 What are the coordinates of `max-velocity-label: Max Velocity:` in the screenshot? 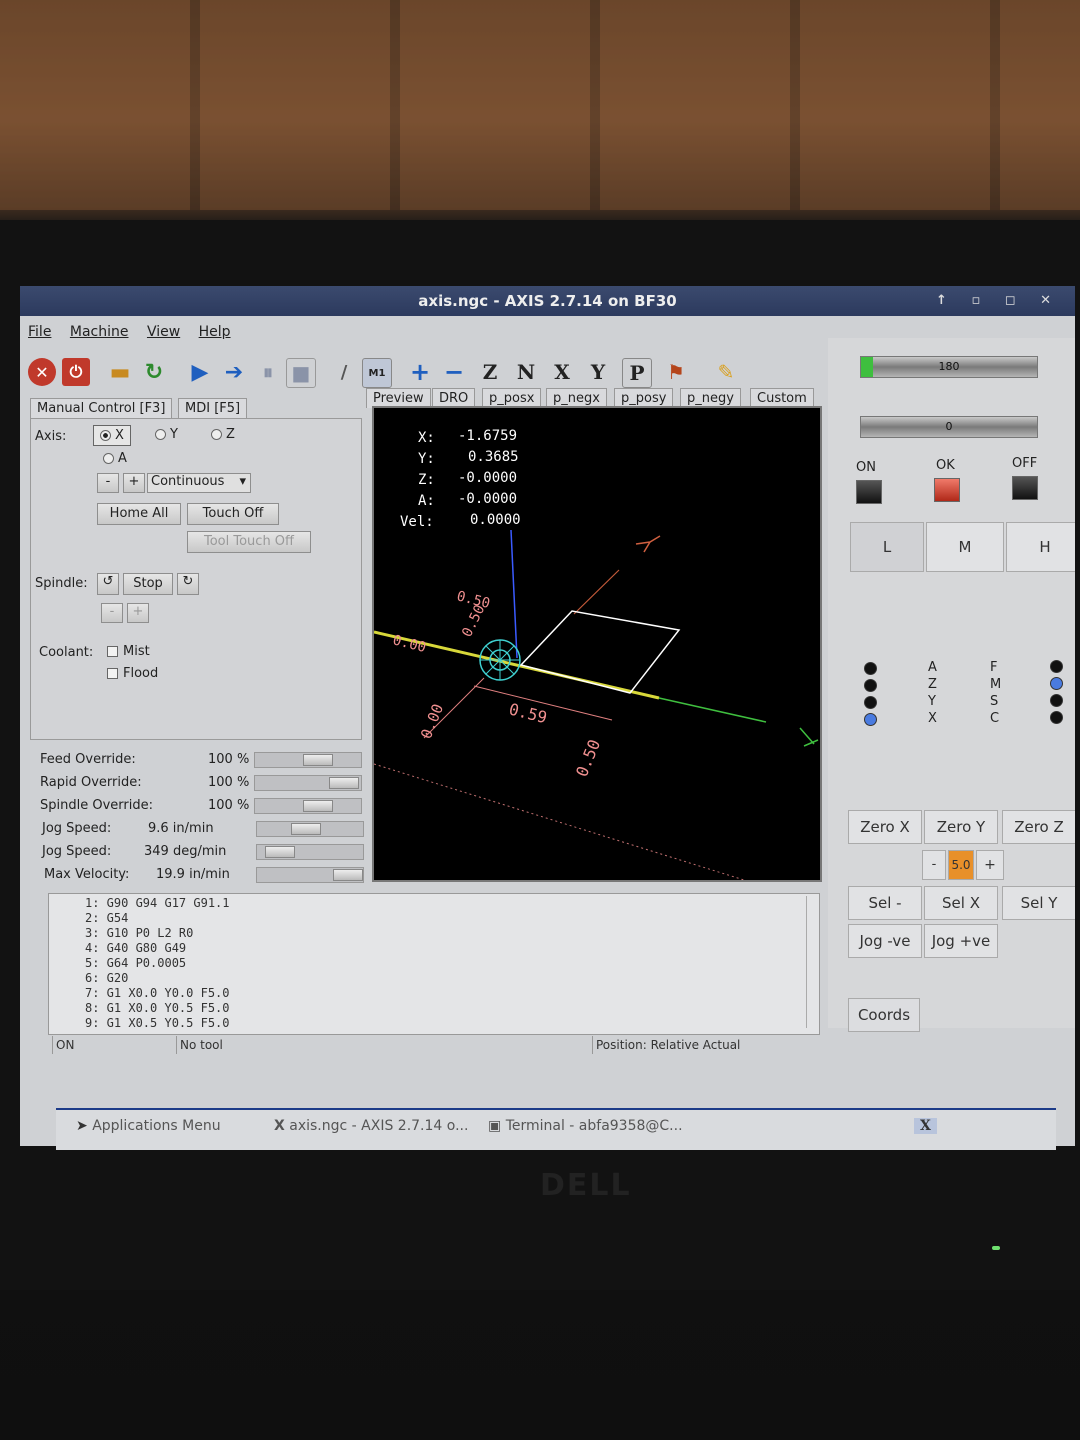 It's located at (87, 874).